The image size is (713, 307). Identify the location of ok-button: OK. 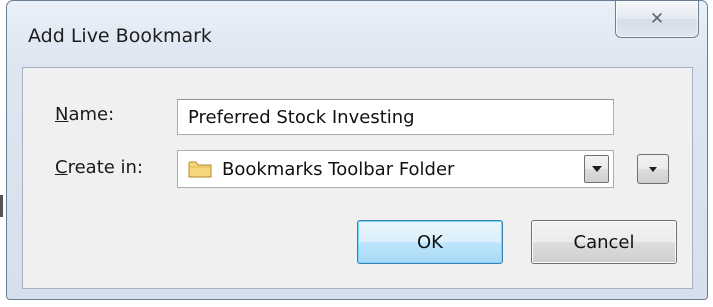
(430, 242).